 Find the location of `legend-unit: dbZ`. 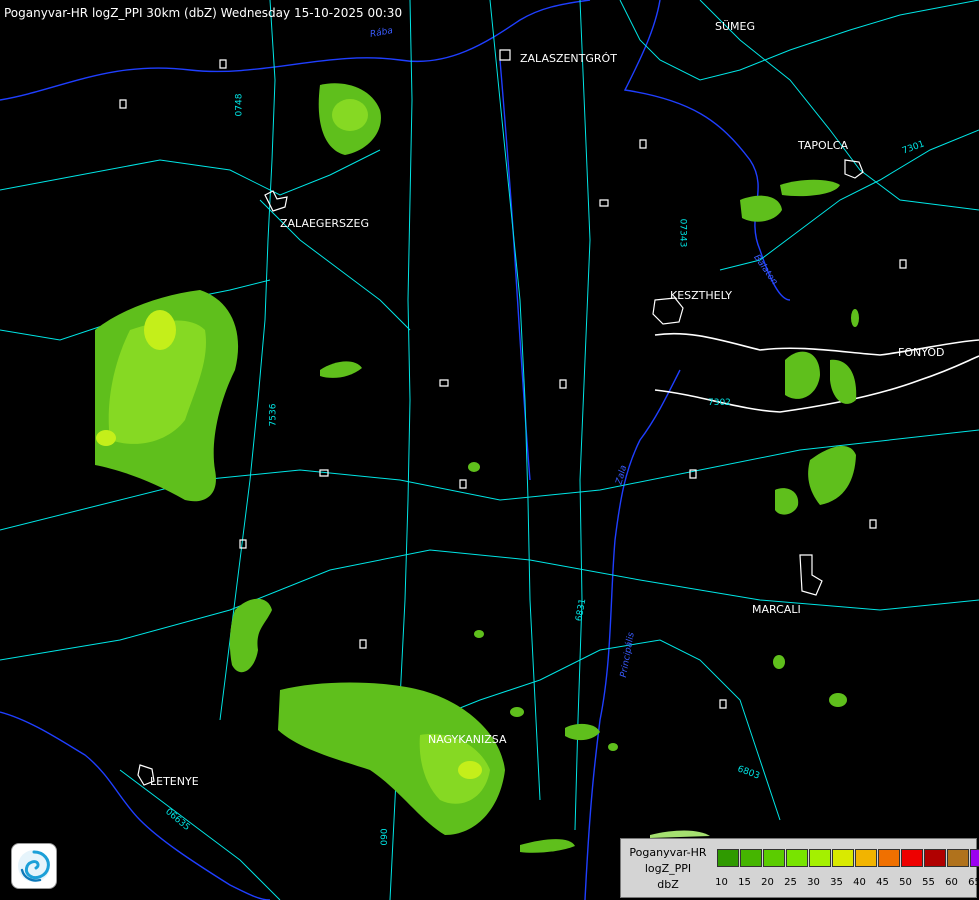

legend-unit: dbZ is located at coordinates (668, 884).